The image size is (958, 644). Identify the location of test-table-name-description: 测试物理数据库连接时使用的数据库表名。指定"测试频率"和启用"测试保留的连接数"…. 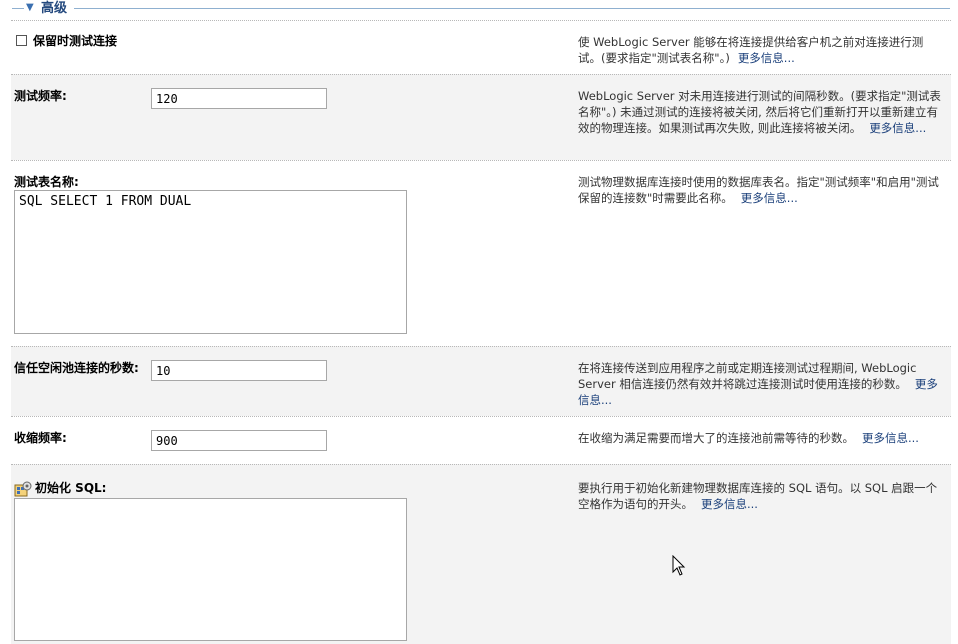
(761, 190).